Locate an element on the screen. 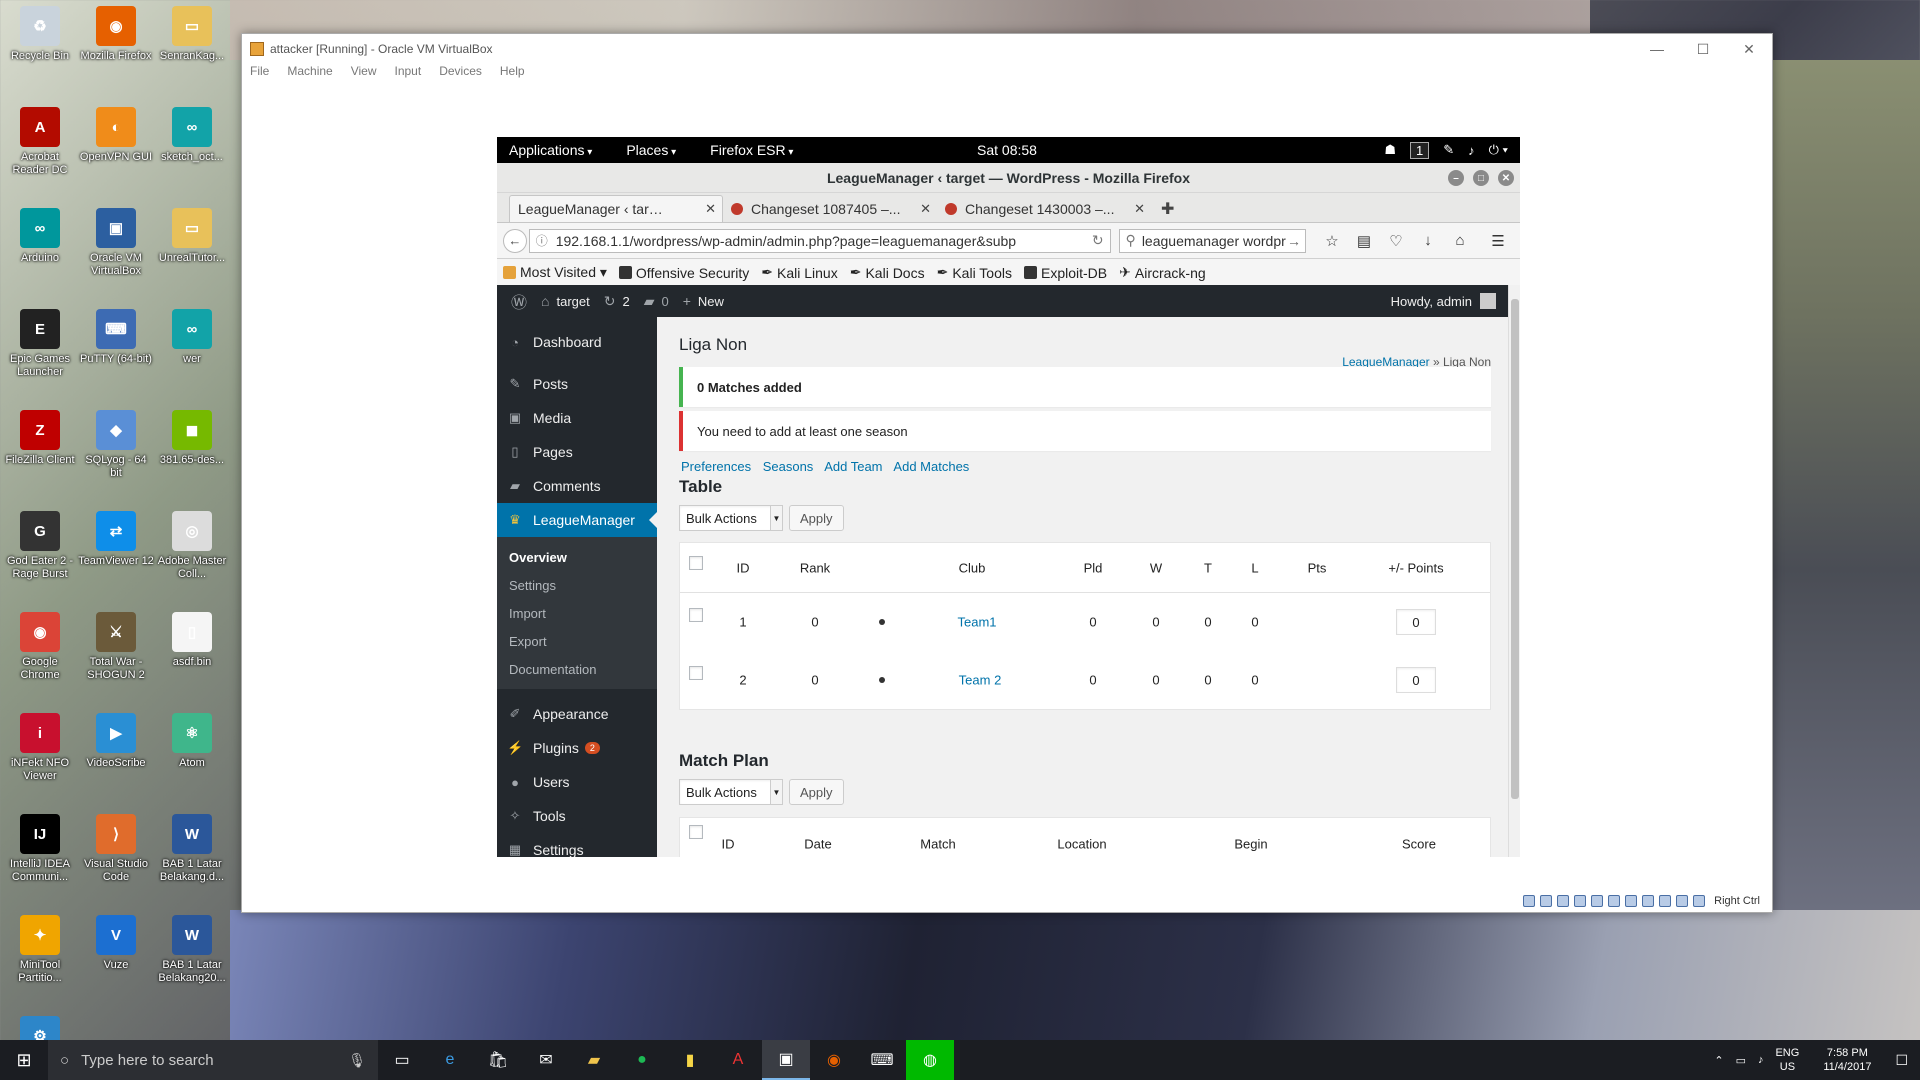  menu-media: ▣ Media is located at coordinates (577, 418).